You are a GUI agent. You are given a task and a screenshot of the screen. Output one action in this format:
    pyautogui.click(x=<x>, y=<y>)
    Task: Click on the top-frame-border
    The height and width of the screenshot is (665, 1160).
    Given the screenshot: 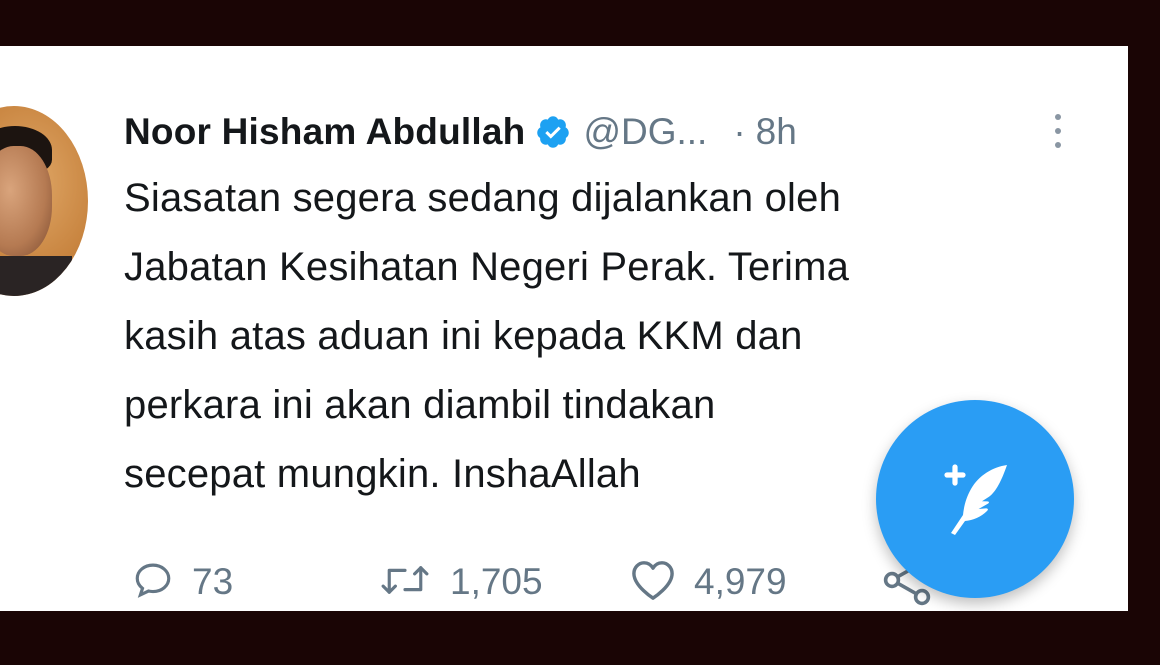 What is the action you would take?
    pyautogui.click(x=580, y=23)
    